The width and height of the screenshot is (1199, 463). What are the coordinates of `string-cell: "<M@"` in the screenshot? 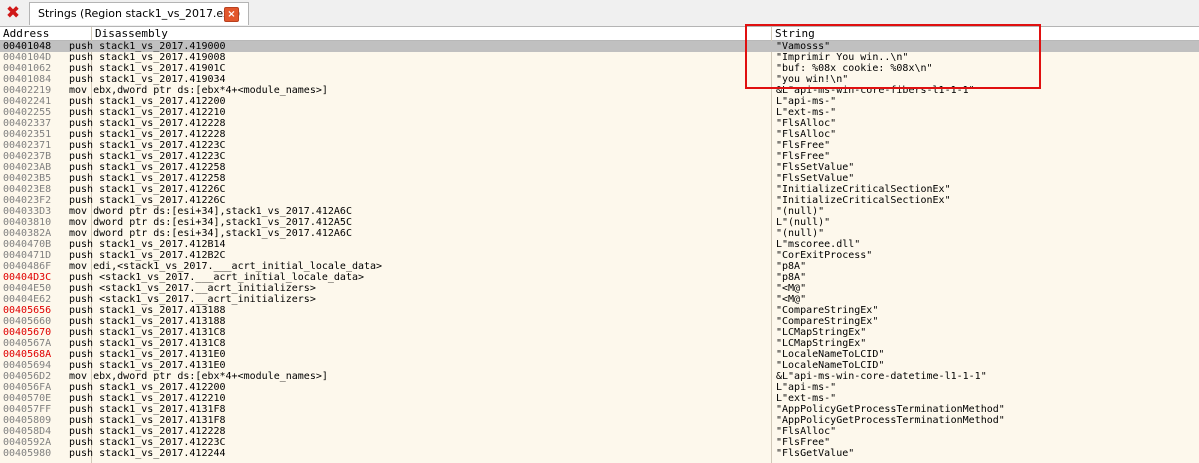 It's located at (791, 299).